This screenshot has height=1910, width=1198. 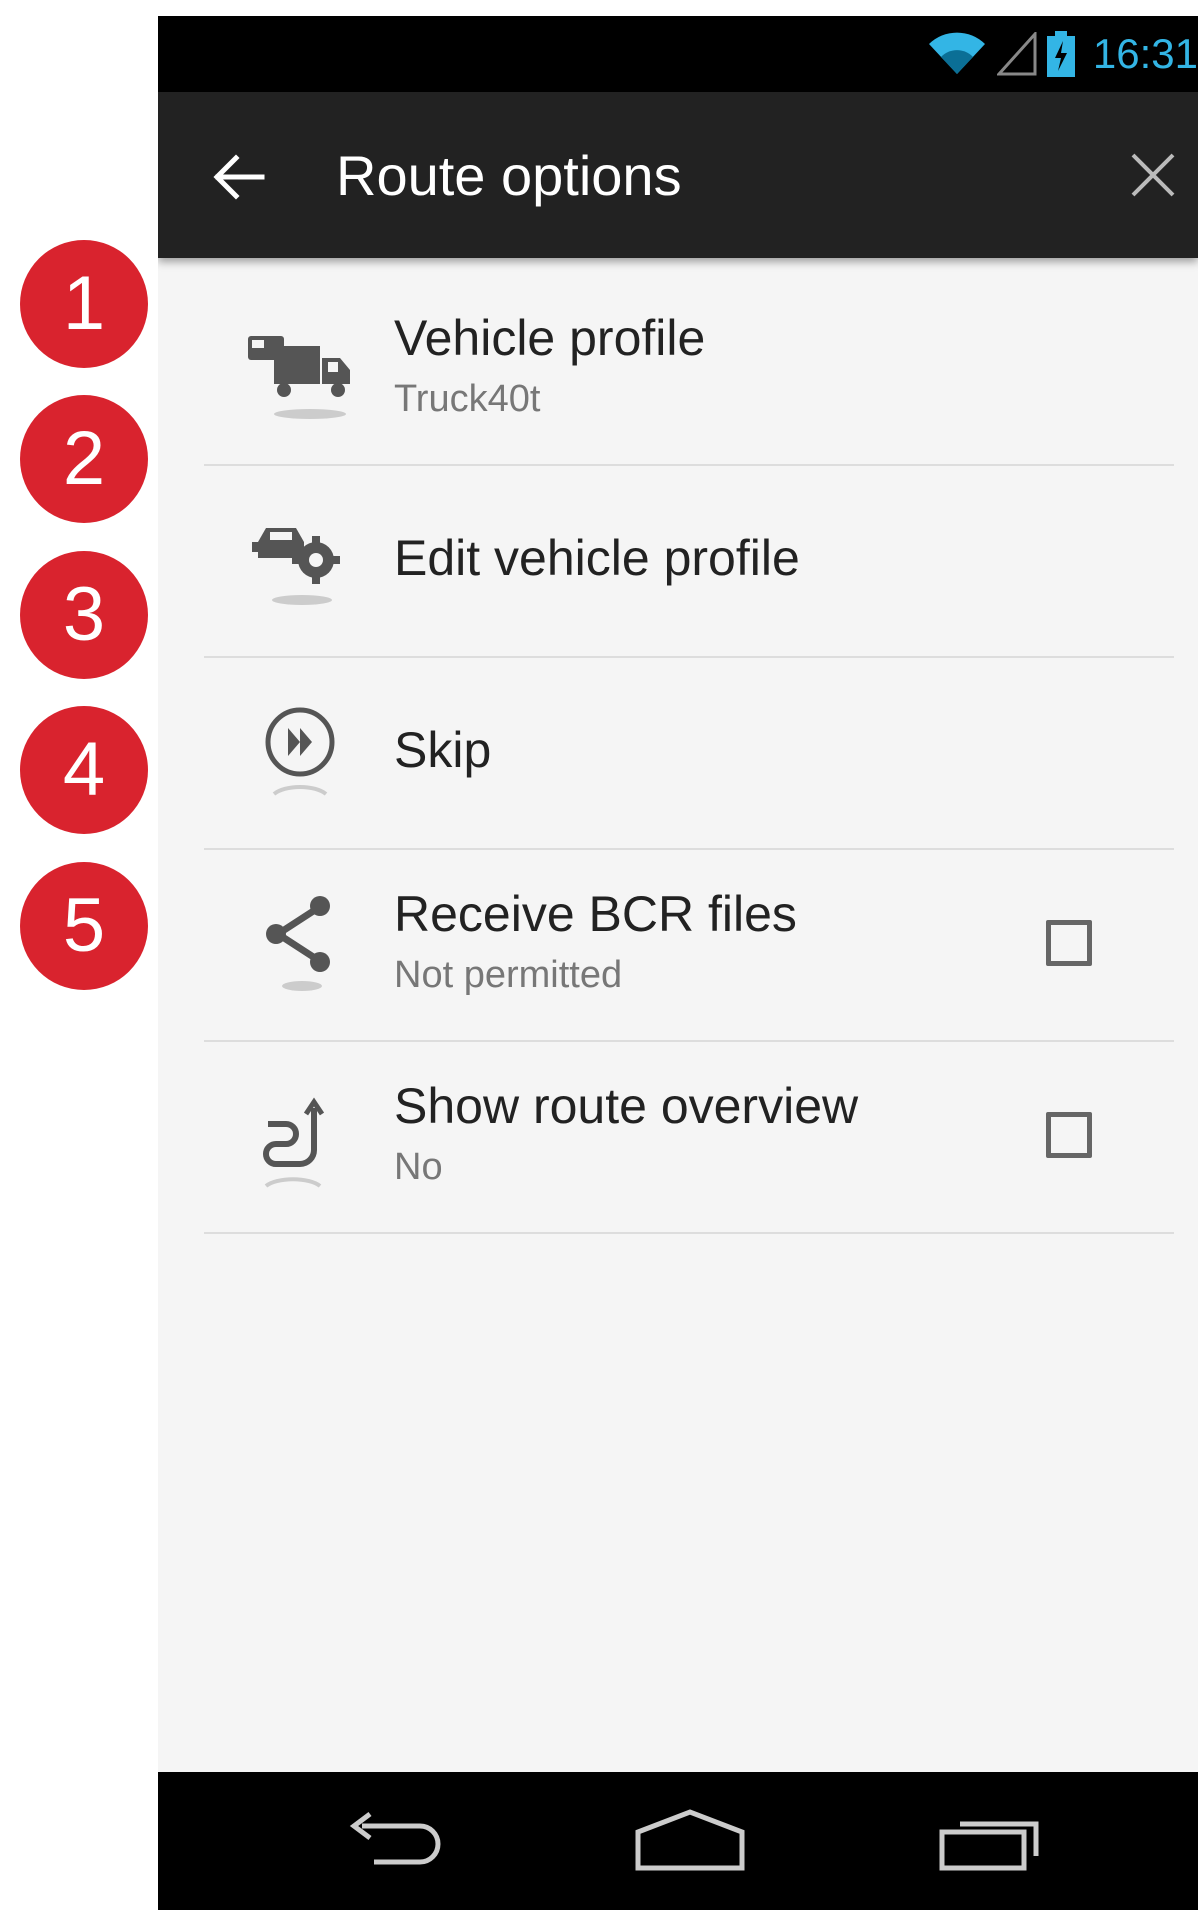 I want to click on skip-forward-icon, so click(x=300, y=751).